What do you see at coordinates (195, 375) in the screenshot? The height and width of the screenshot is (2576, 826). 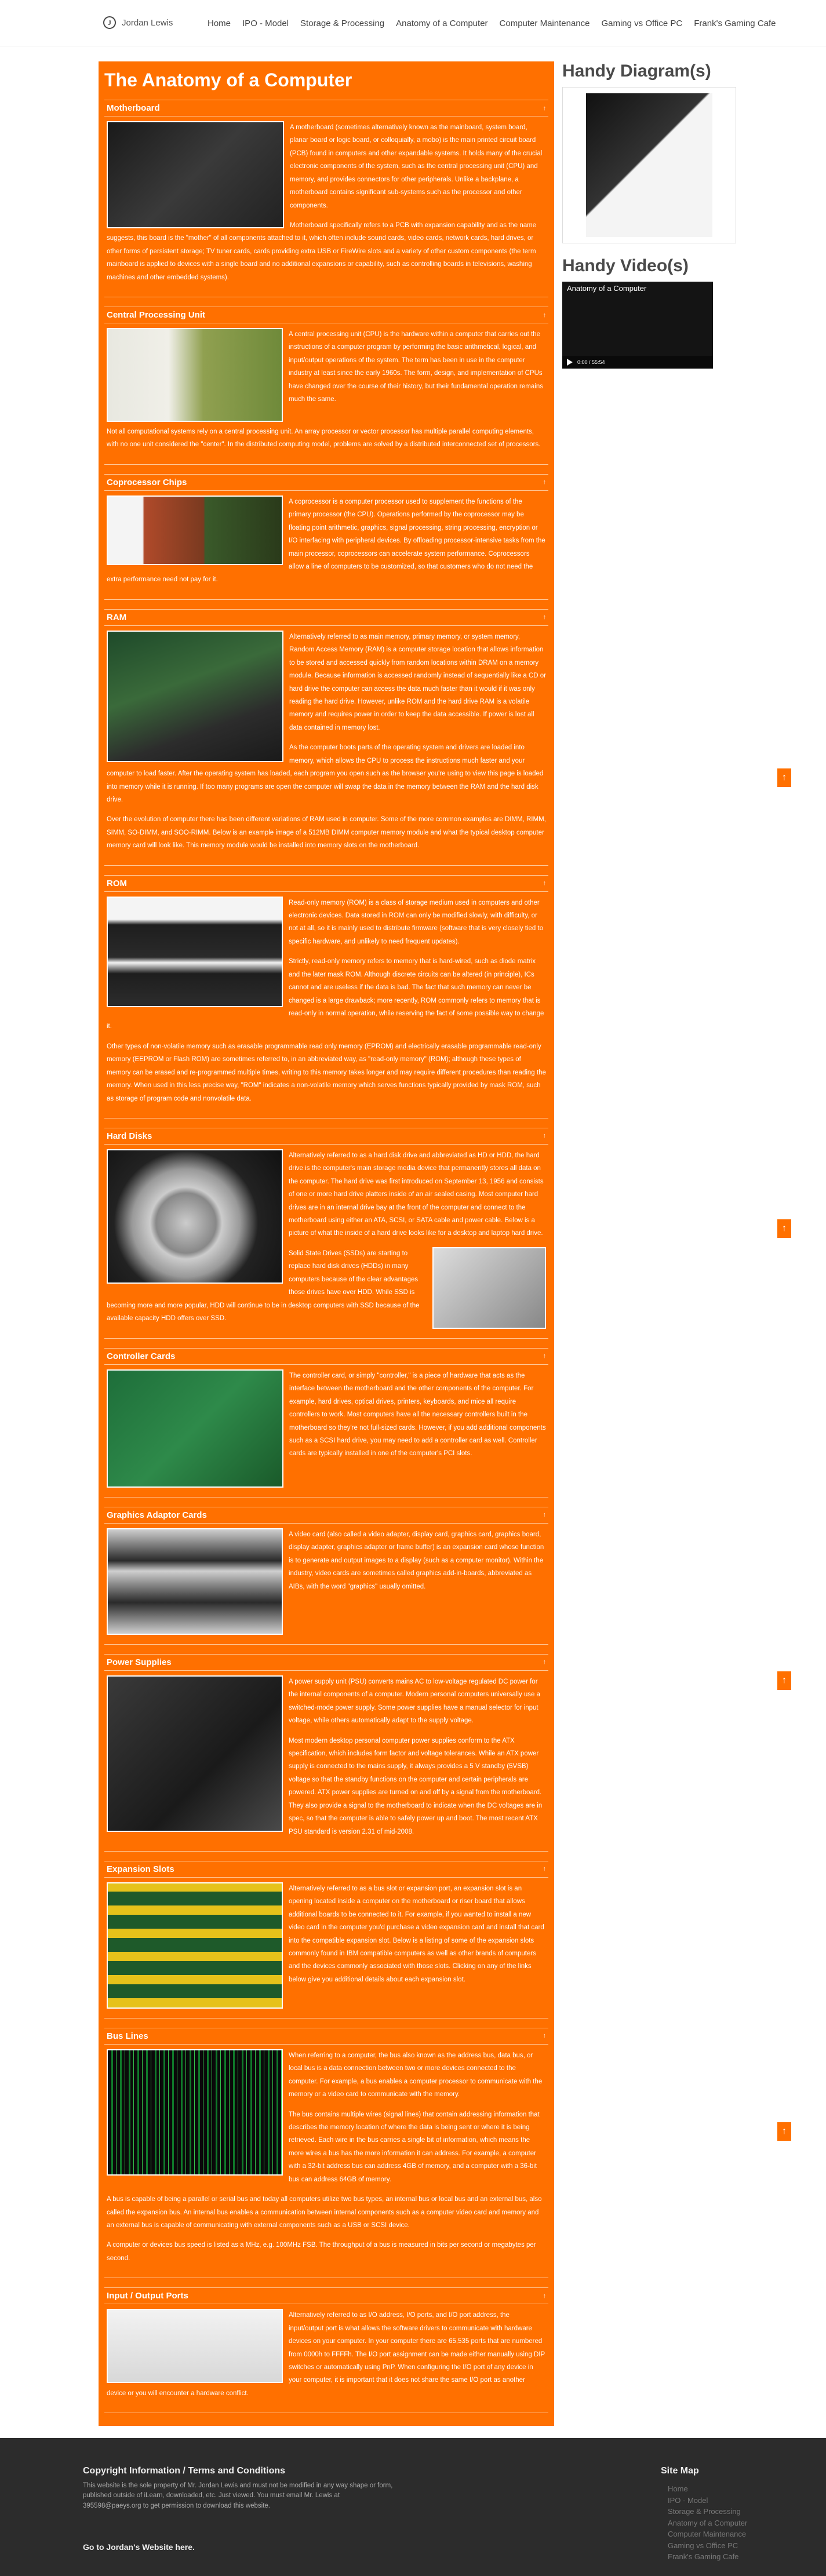 I see `cpu-image` at bounding box center [195, 375].